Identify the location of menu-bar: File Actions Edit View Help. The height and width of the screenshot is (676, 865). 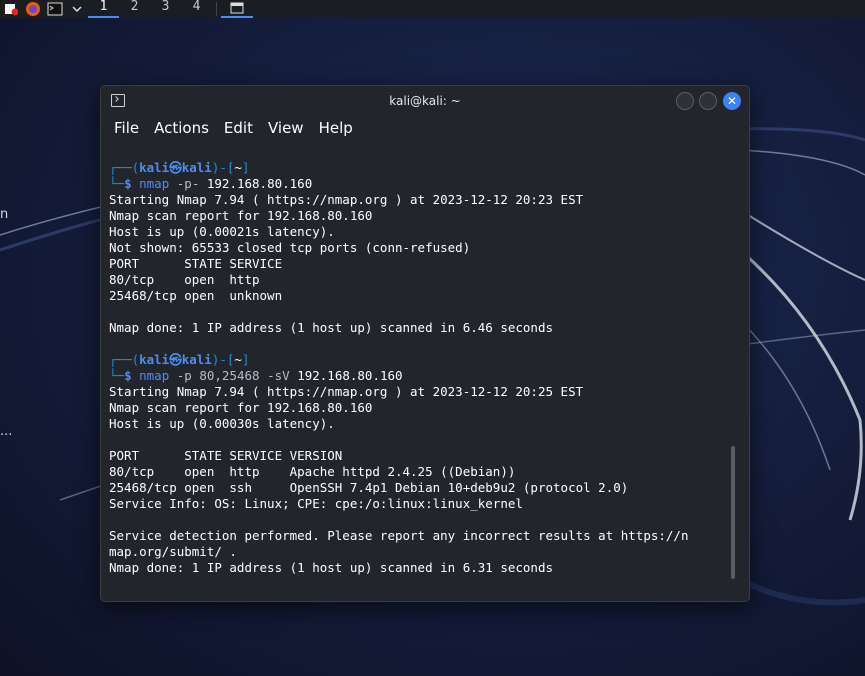
(425, 128).